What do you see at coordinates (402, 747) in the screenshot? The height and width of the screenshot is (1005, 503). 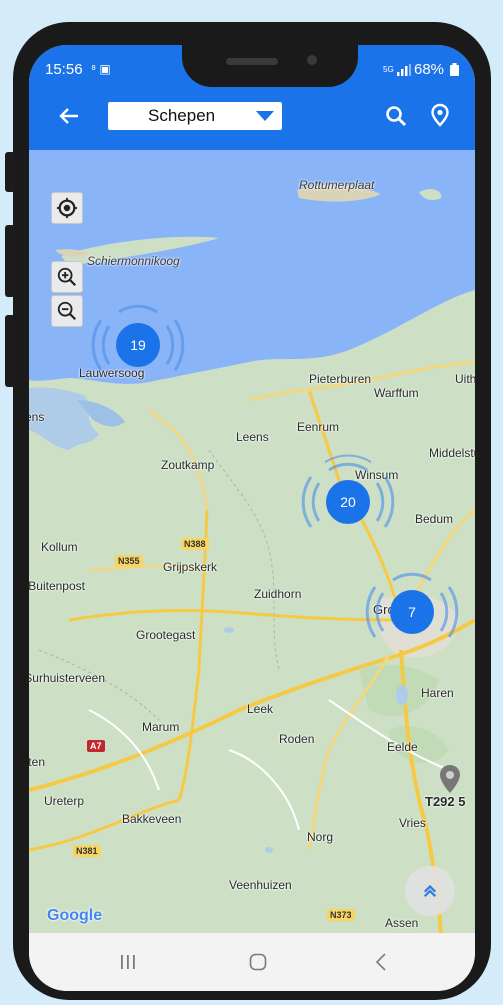 I see `map-label-eelde: Eelde` at bounding box center [402, 747].